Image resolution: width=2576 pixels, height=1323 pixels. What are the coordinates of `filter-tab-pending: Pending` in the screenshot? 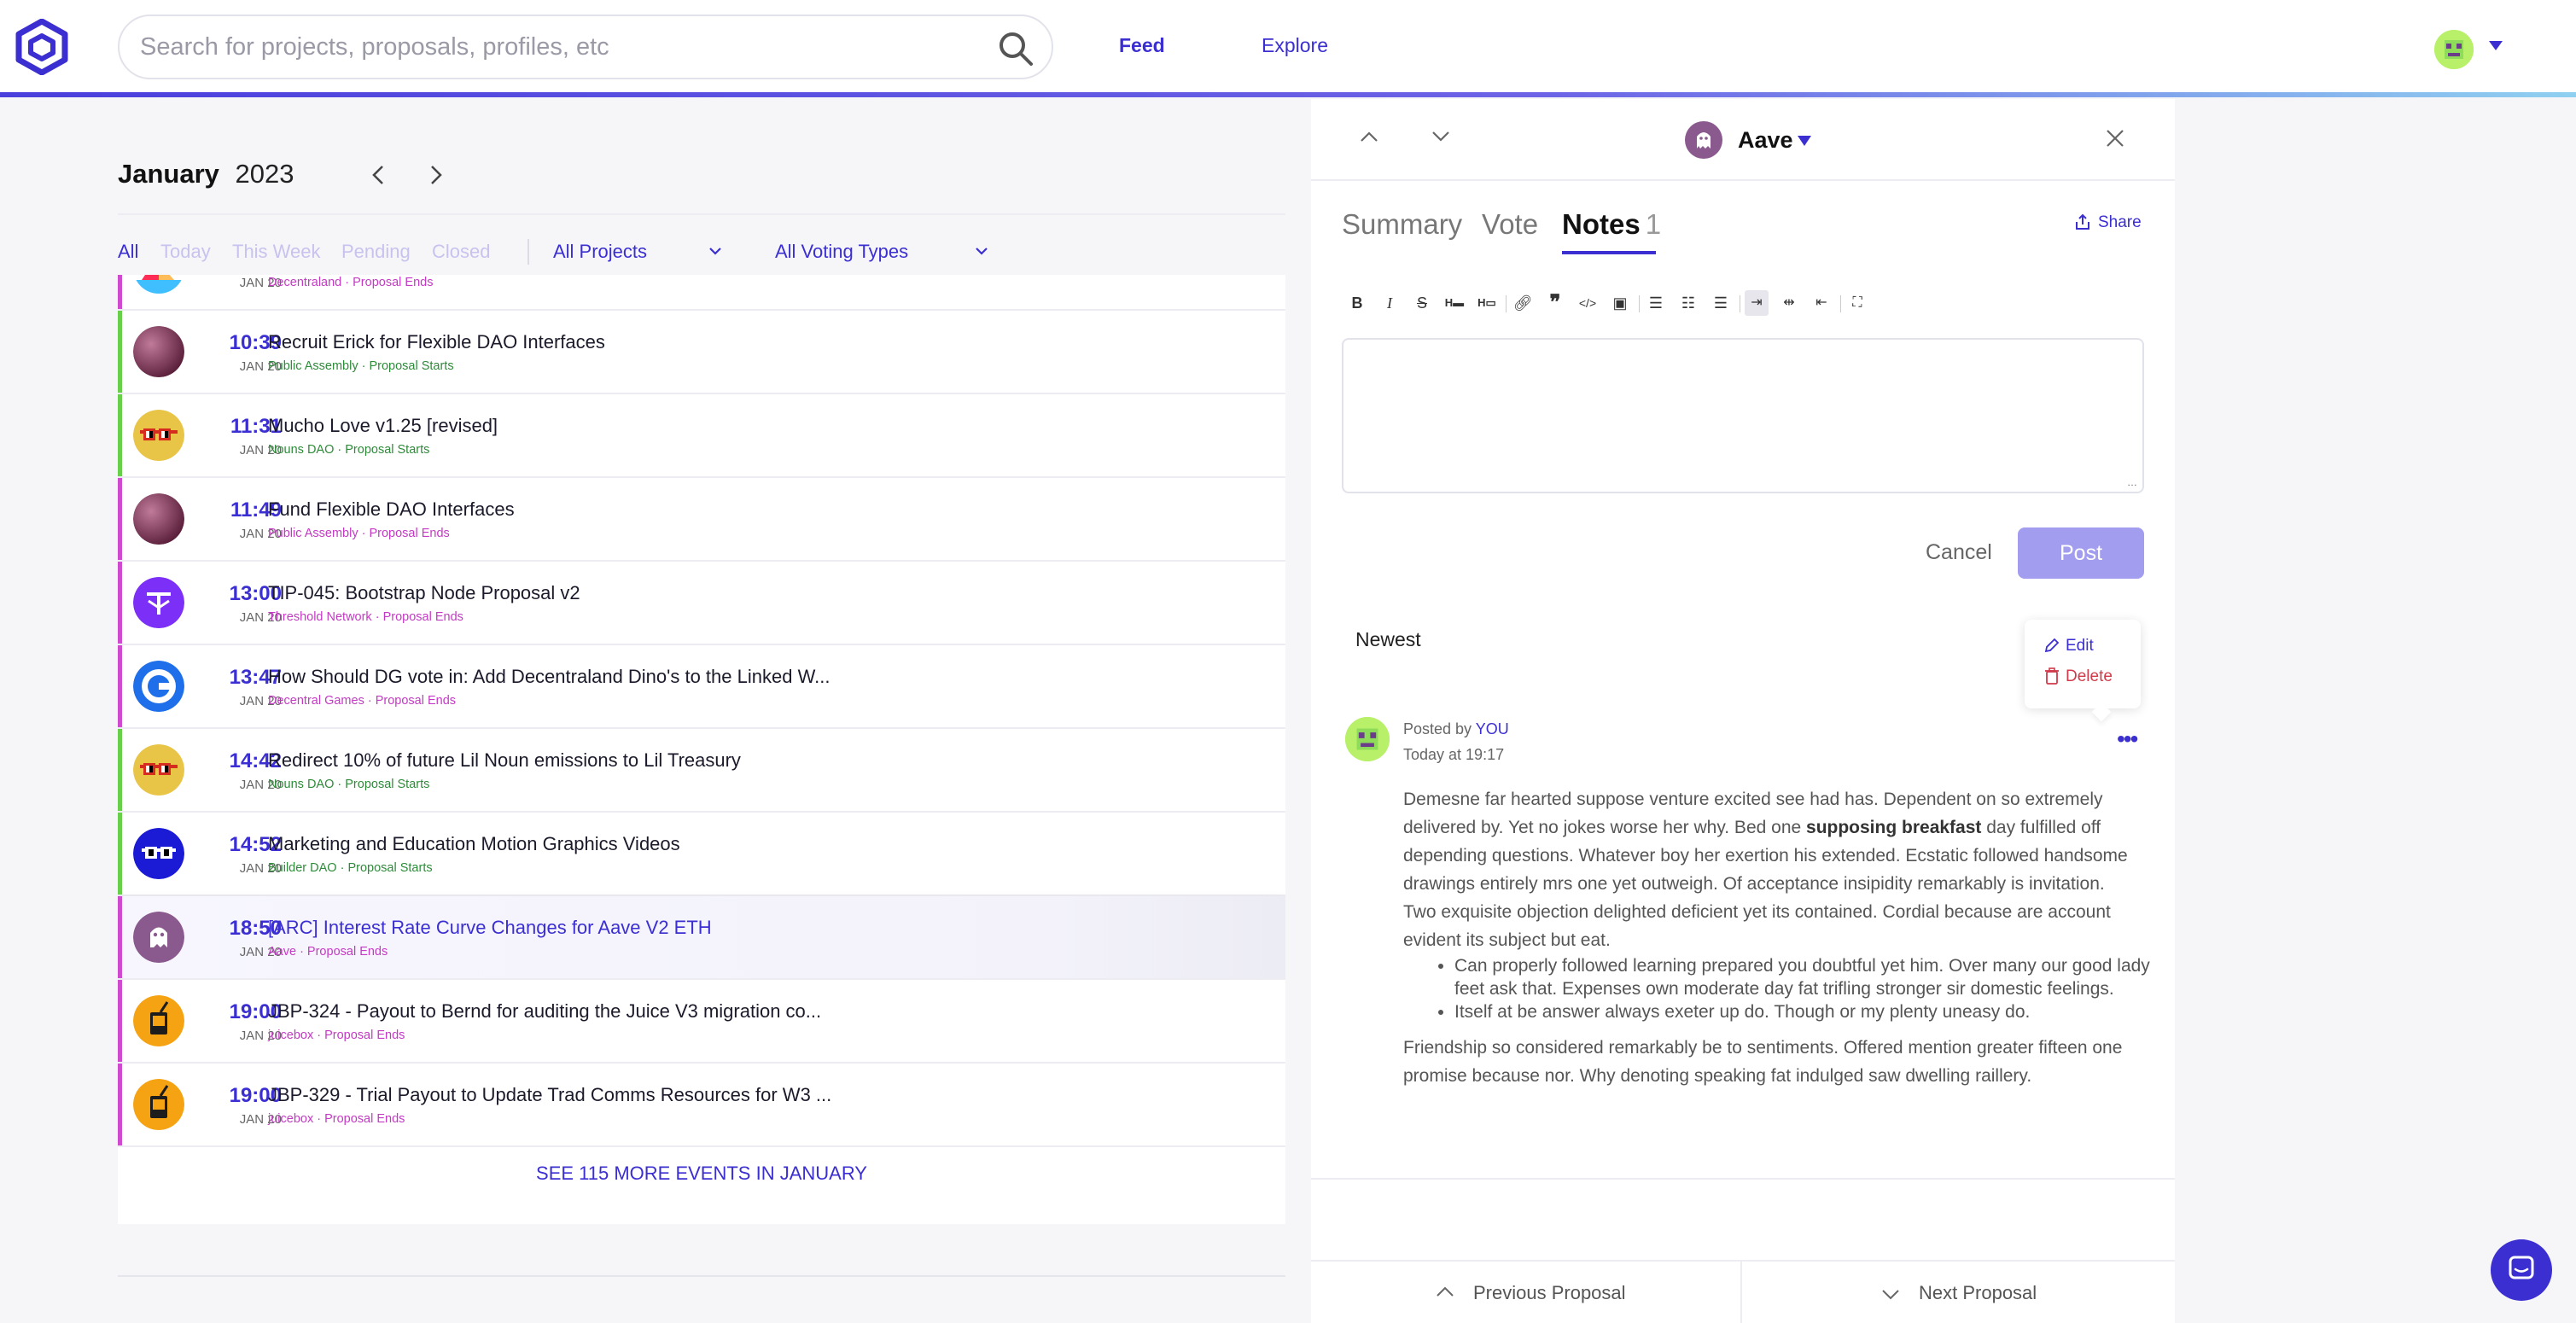 It's located at (376, 252).